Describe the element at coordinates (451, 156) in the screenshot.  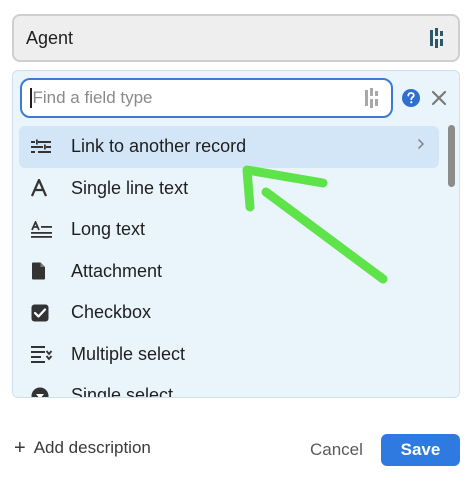
I see `list-scrollbar` at that location.